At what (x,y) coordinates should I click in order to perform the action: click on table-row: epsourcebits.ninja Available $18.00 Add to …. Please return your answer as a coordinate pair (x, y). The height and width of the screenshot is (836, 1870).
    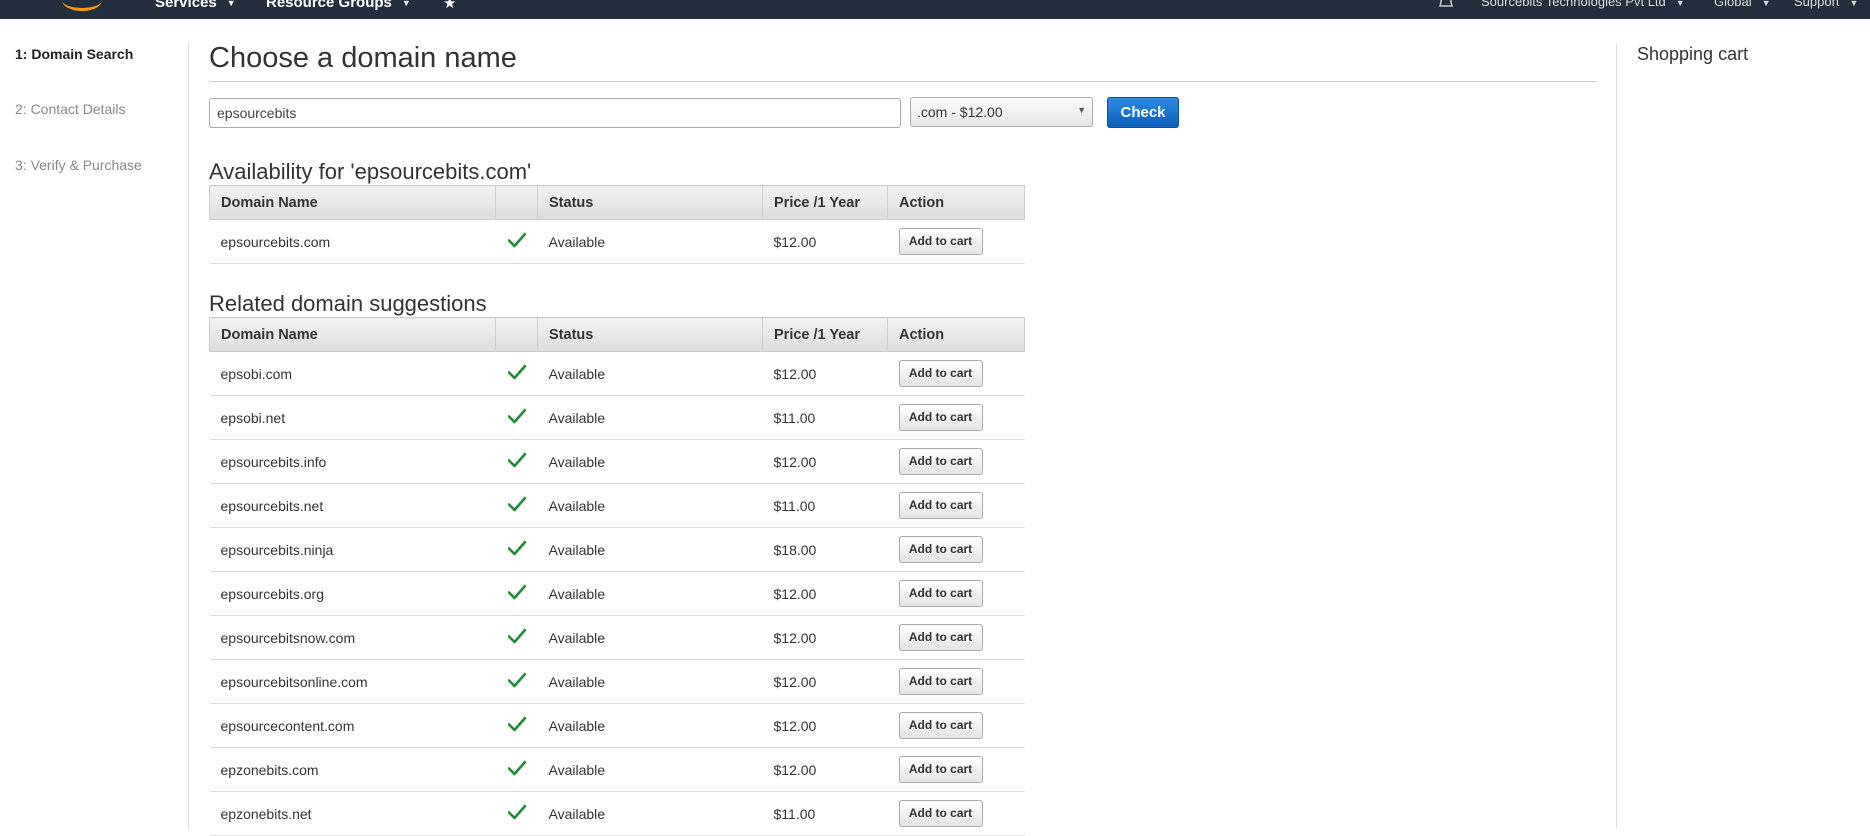
    Looking at the image, I should click on (617, 549).